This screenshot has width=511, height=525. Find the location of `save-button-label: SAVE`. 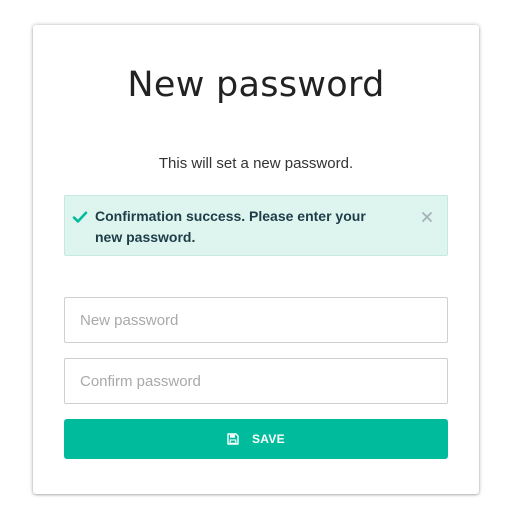

save-button-label: SAVE is located at coordinates (268, 439).